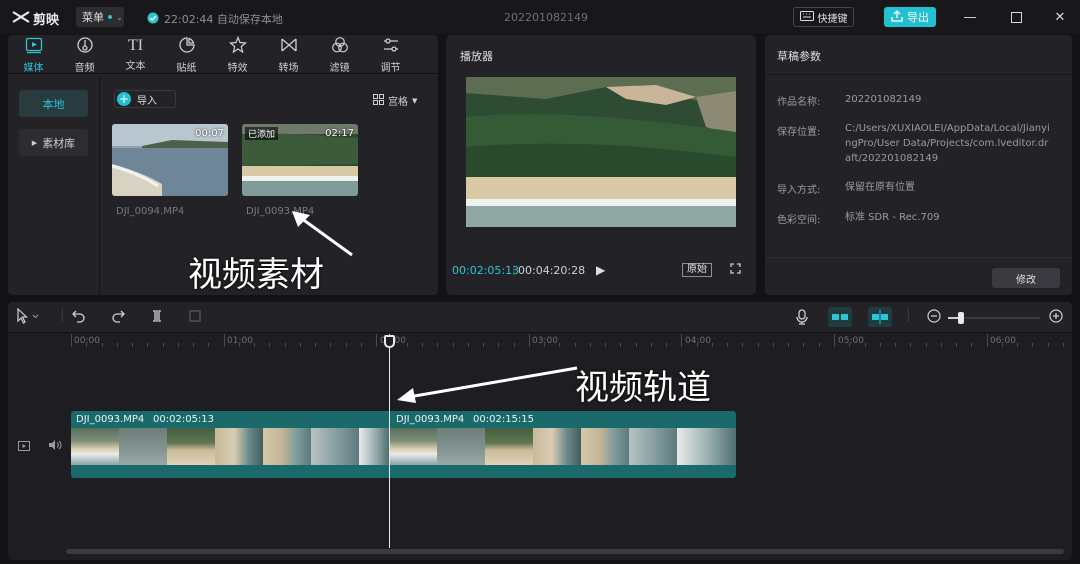 This screenshot has height=564, width=1080. I want to click on speaker-icon, so click(55, 446).